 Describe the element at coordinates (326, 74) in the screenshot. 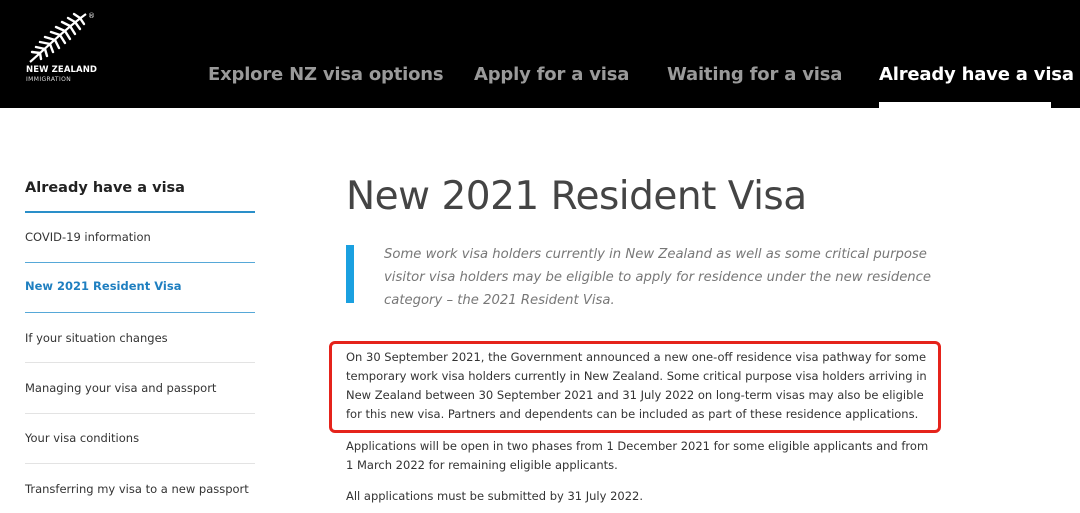

I see `nav-explore-visa-options: Explore NZ visa options` at that location.